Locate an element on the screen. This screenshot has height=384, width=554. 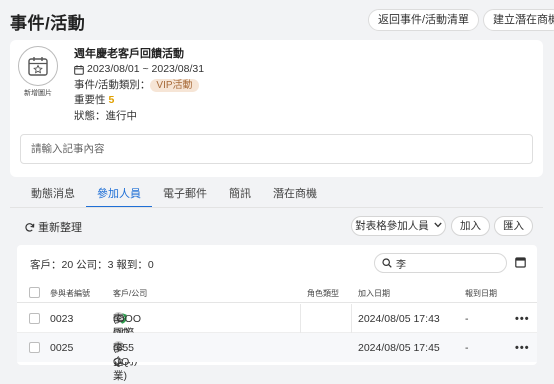
calendar-icon is located at coordinates (79, 70).